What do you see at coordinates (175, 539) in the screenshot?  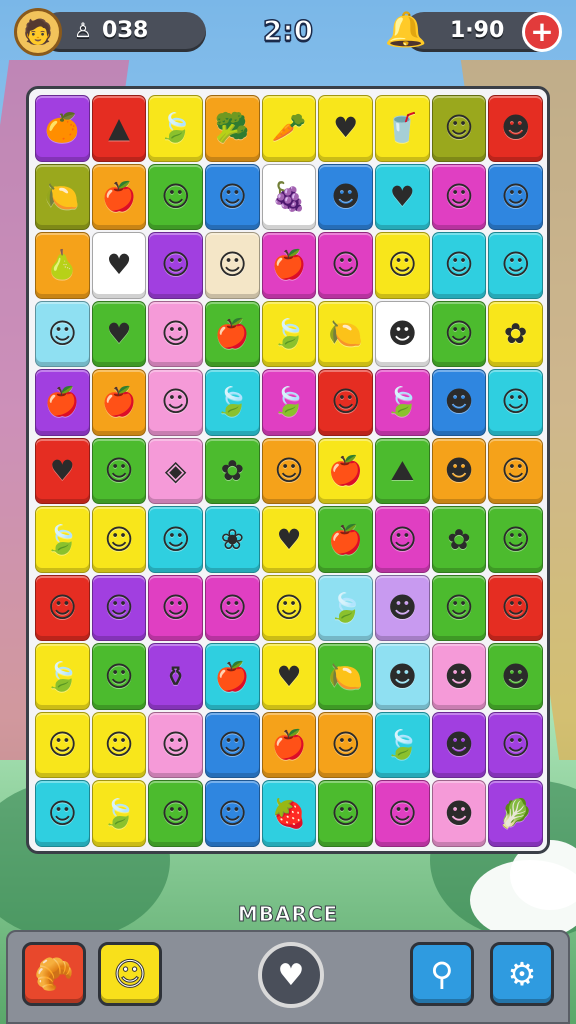 I see `tile-r6-c2: ☺` at bounding box center [175, 539].